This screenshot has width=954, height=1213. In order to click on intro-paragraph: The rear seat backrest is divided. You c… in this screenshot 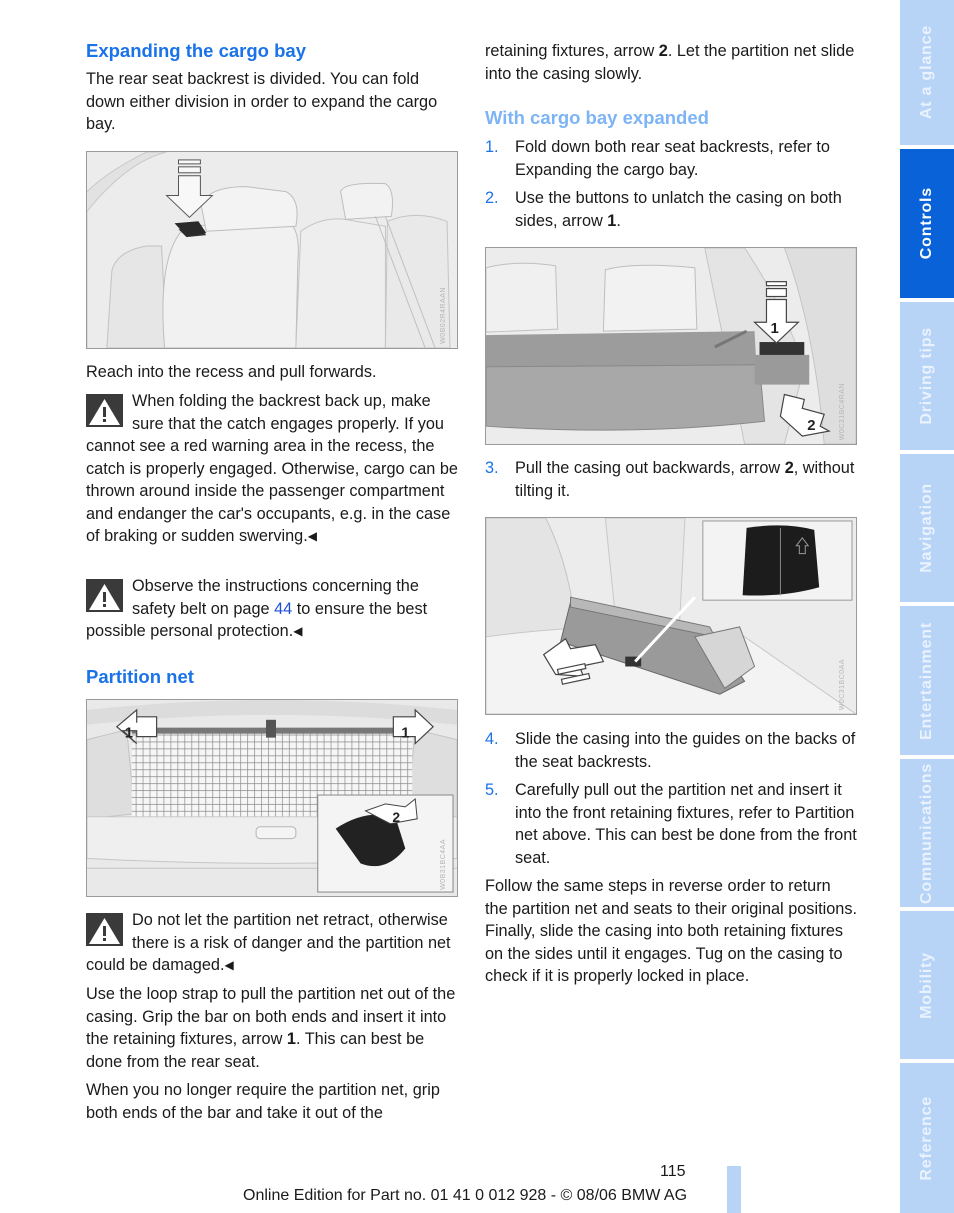, I will do `click(262, 101)`.